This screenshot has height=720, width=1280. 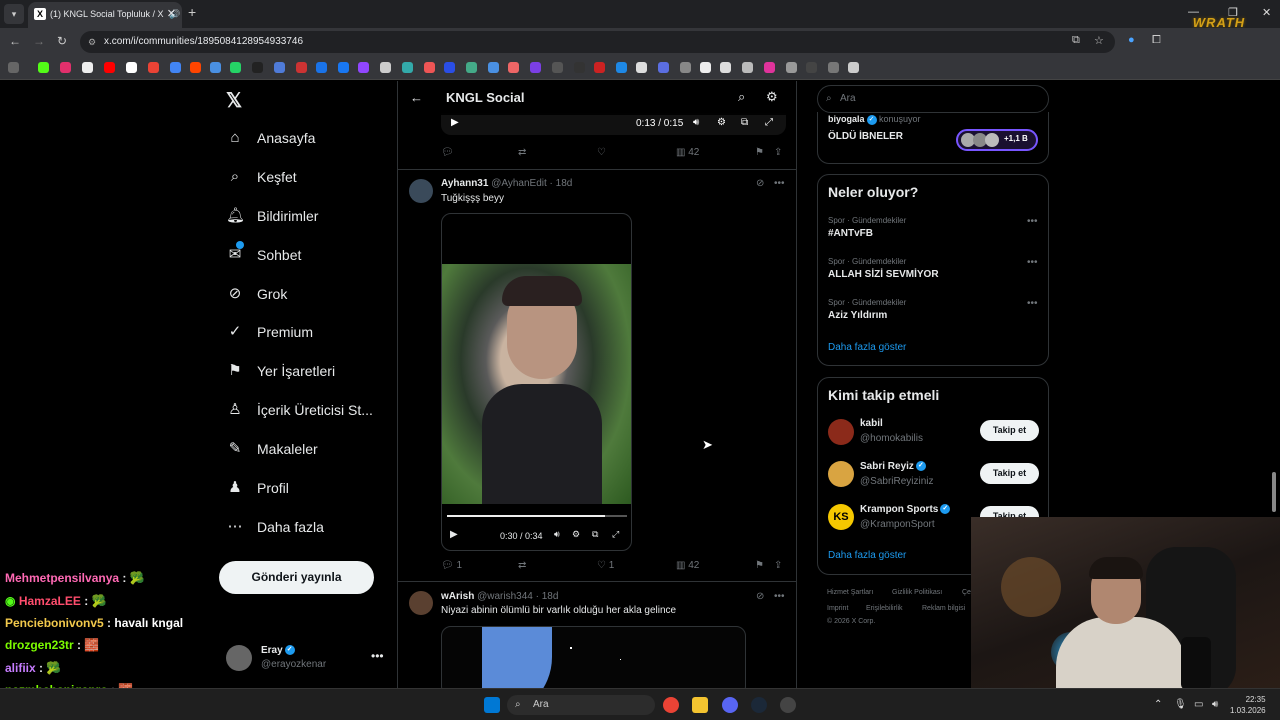 What do you see at coordinates (730, 705) in the screenshot?
I see `discord-icon` at bounding box center [730, 705].